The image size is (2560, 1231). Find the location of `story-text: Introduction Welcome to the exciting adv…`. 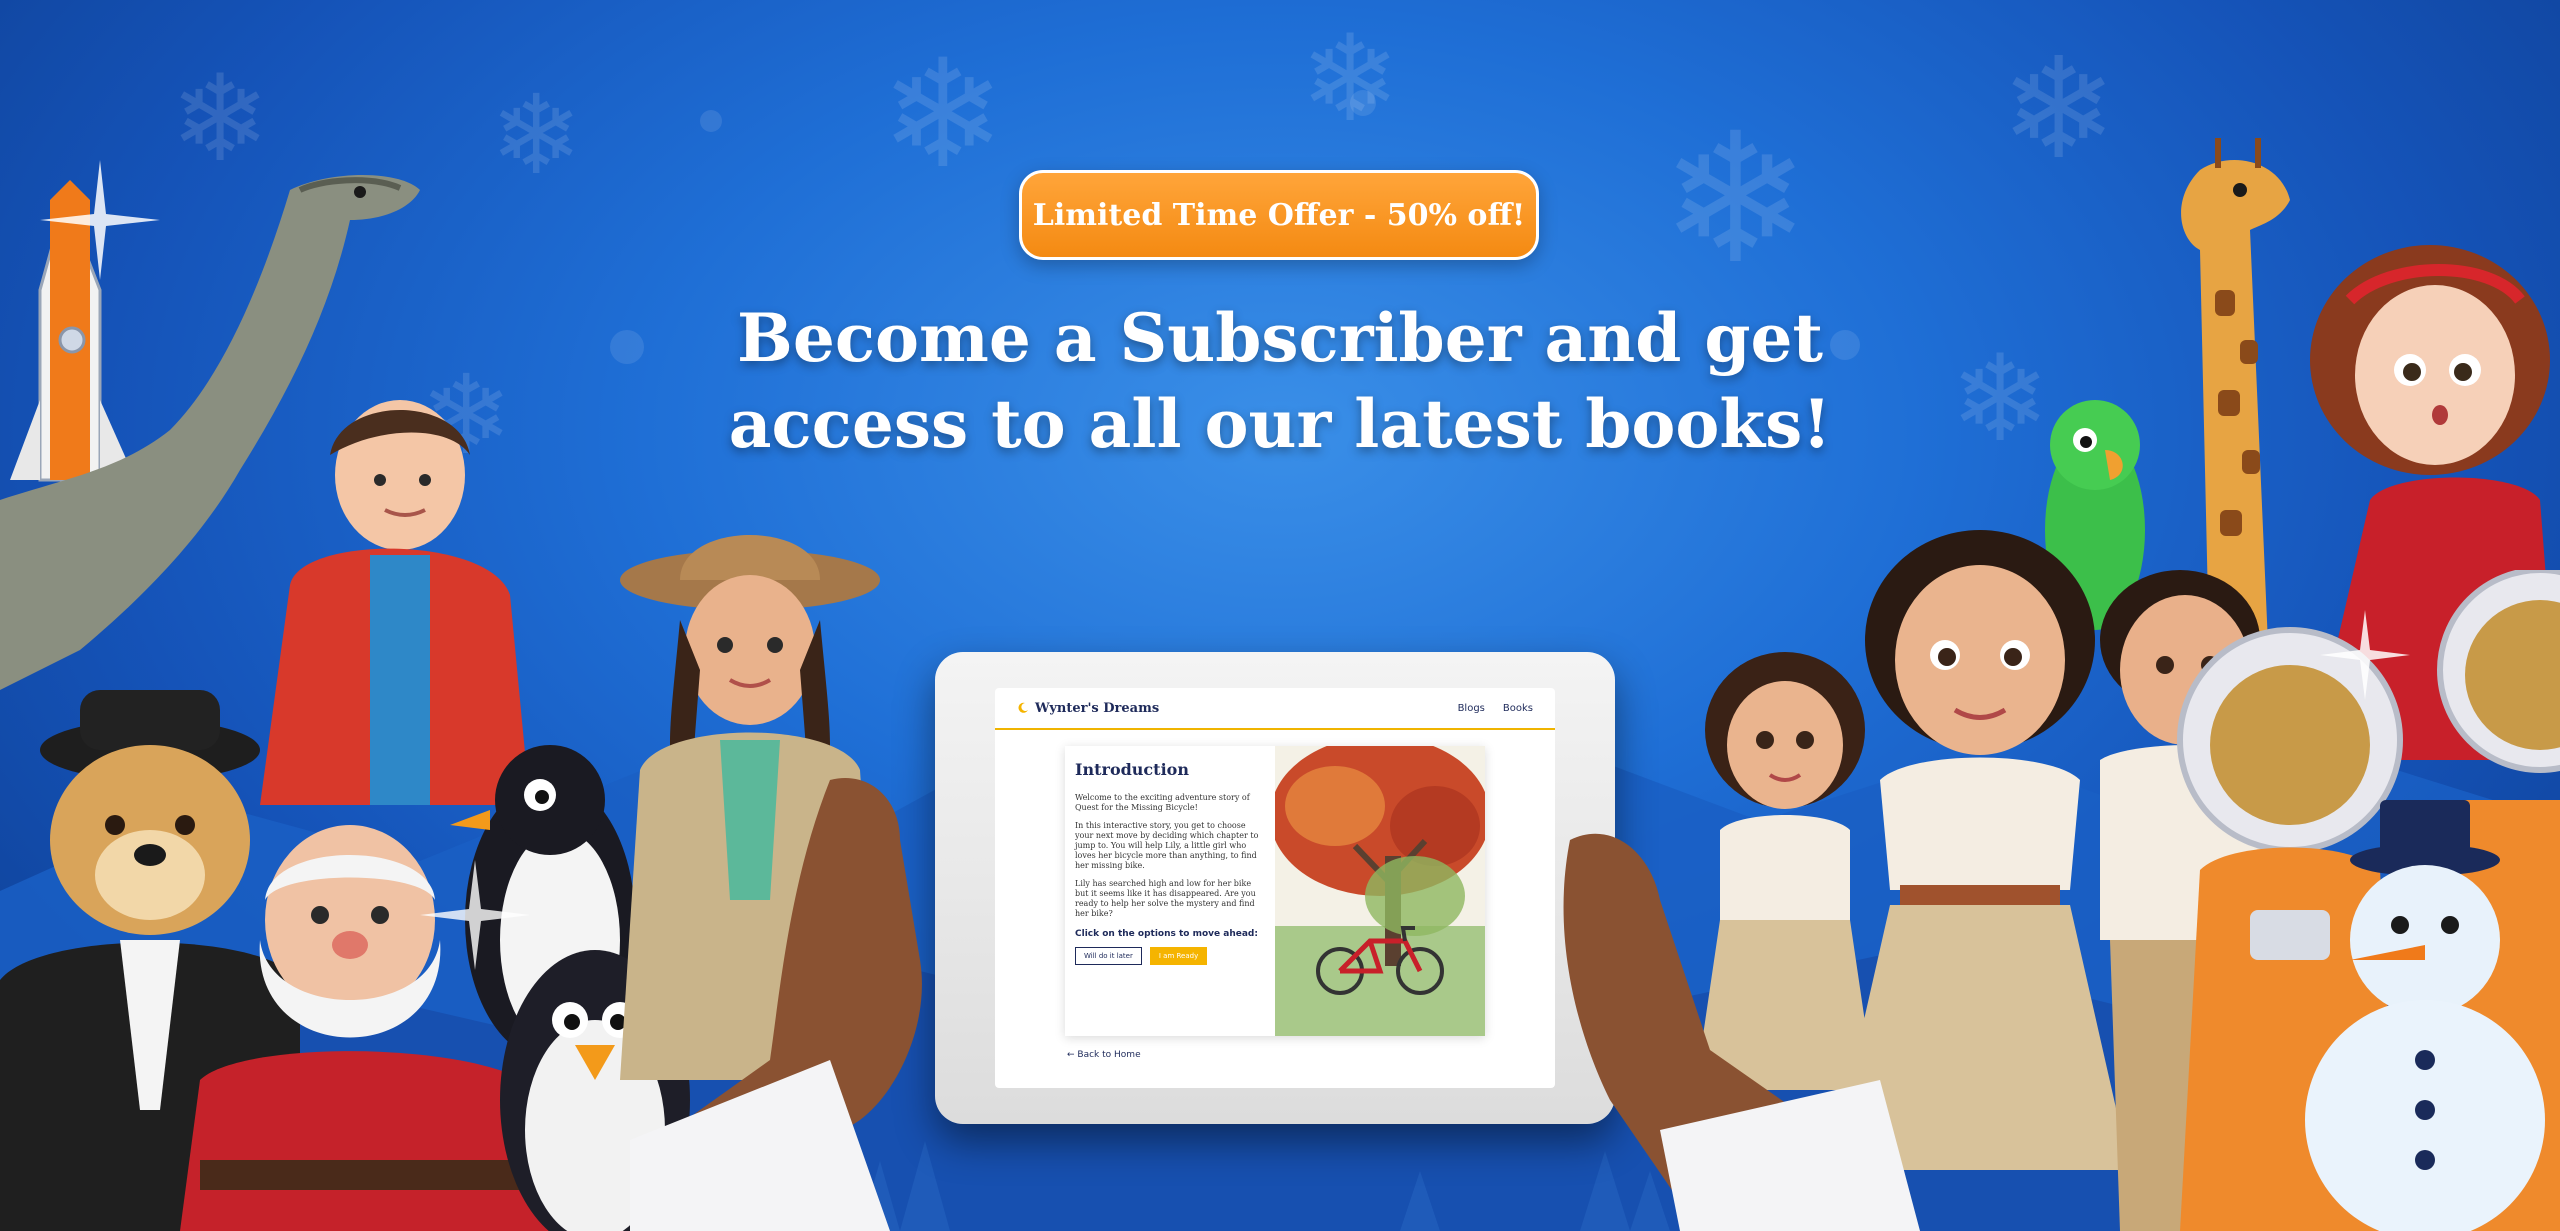

story-text: Introduction Welcome to the exciting adv… is located at coordinates (1170, 860).